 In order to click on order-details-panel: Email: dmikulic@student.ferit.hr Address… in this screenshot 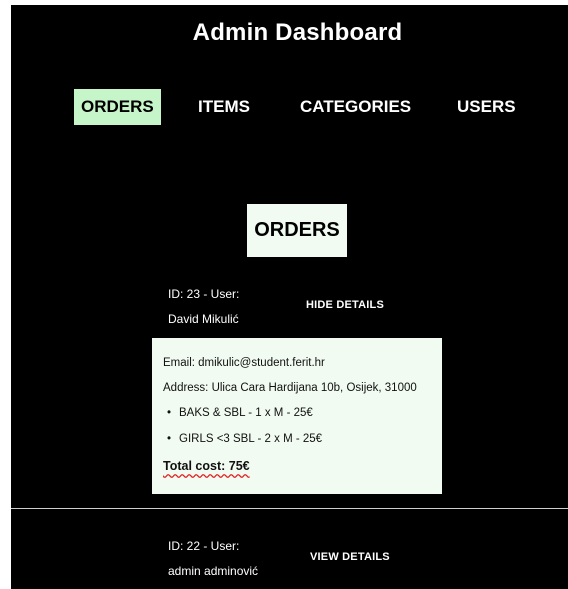, I will do `click(297, 416)`.